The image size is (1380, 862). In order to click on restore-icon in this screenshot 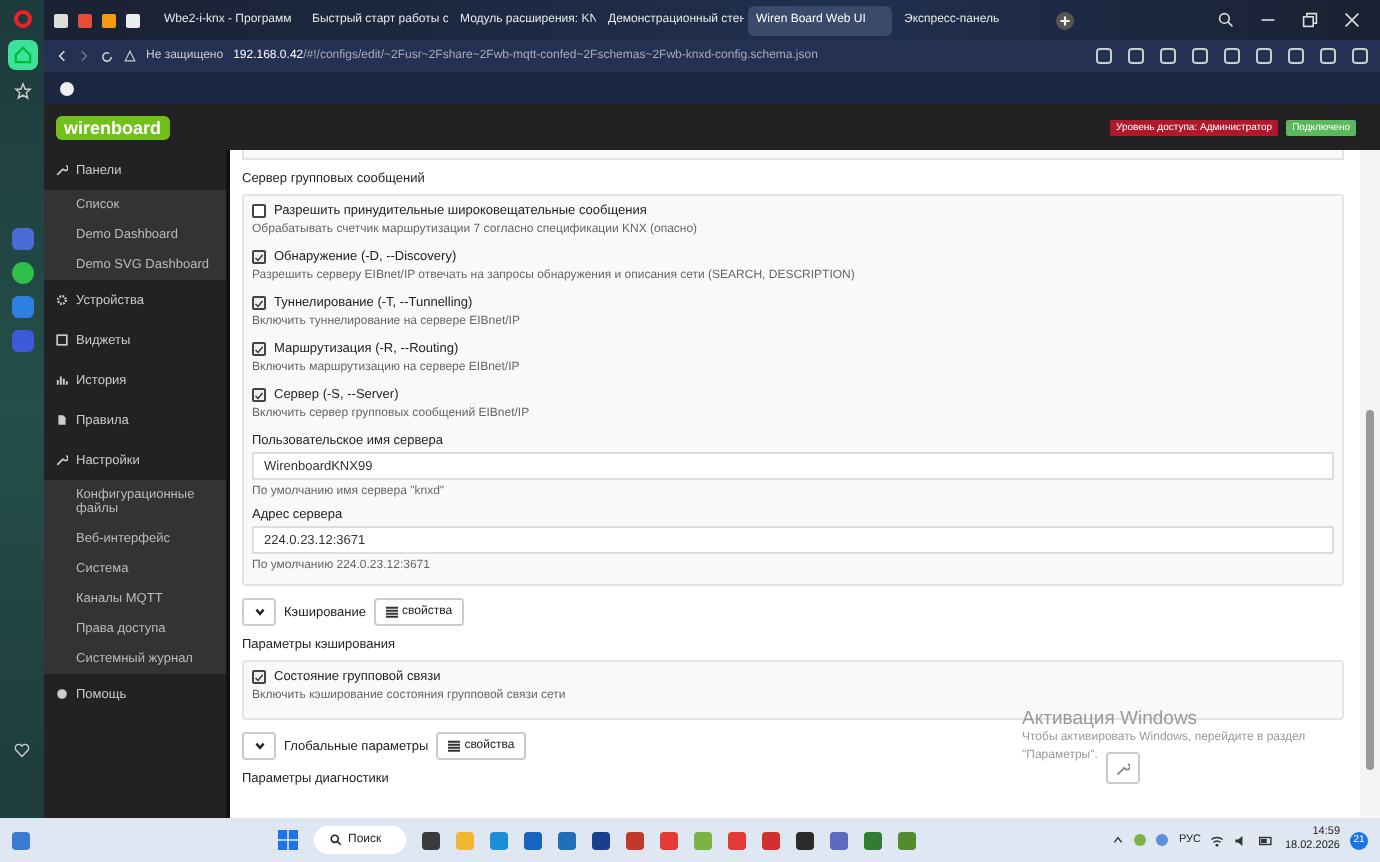, I will do `click(1310, 20)`.